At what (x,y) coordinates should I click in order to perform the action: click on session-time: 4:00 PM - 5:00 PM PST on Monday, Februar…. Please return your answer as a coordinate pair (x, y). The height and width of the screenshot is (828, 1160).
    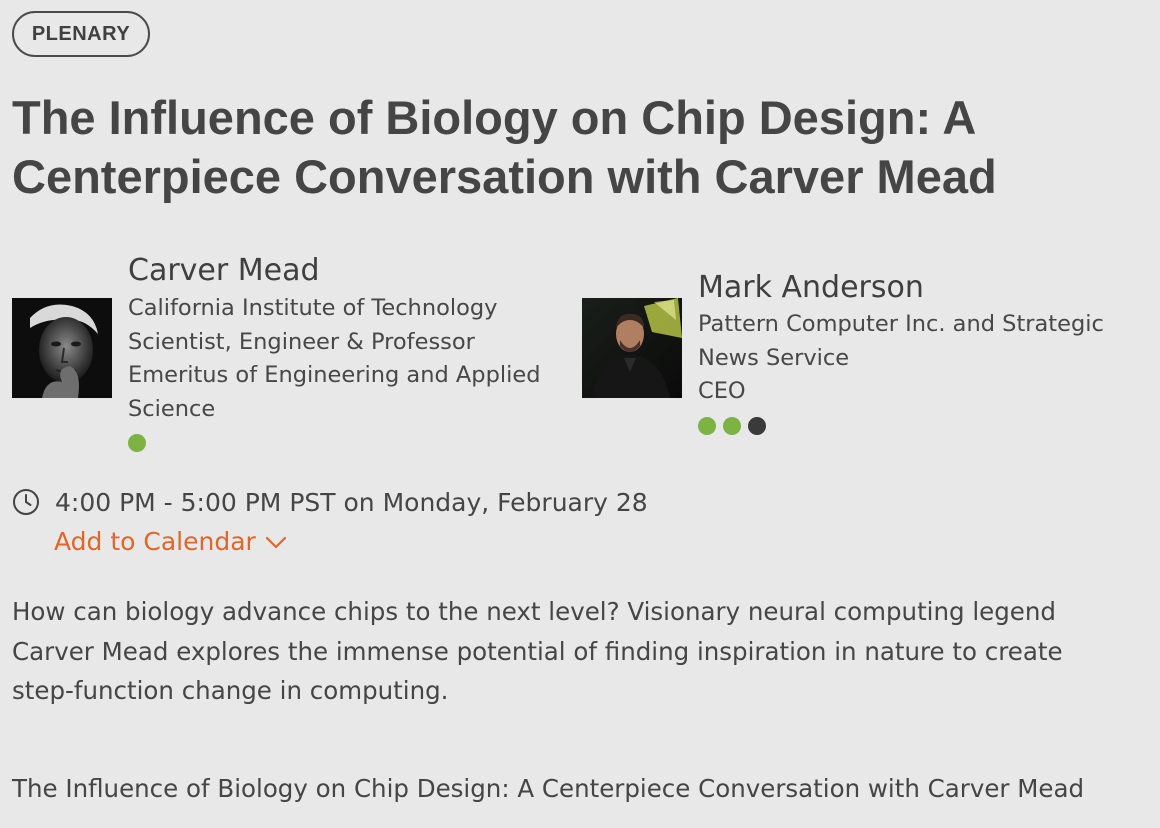
    Looking at the image, I should click on (351, 502).